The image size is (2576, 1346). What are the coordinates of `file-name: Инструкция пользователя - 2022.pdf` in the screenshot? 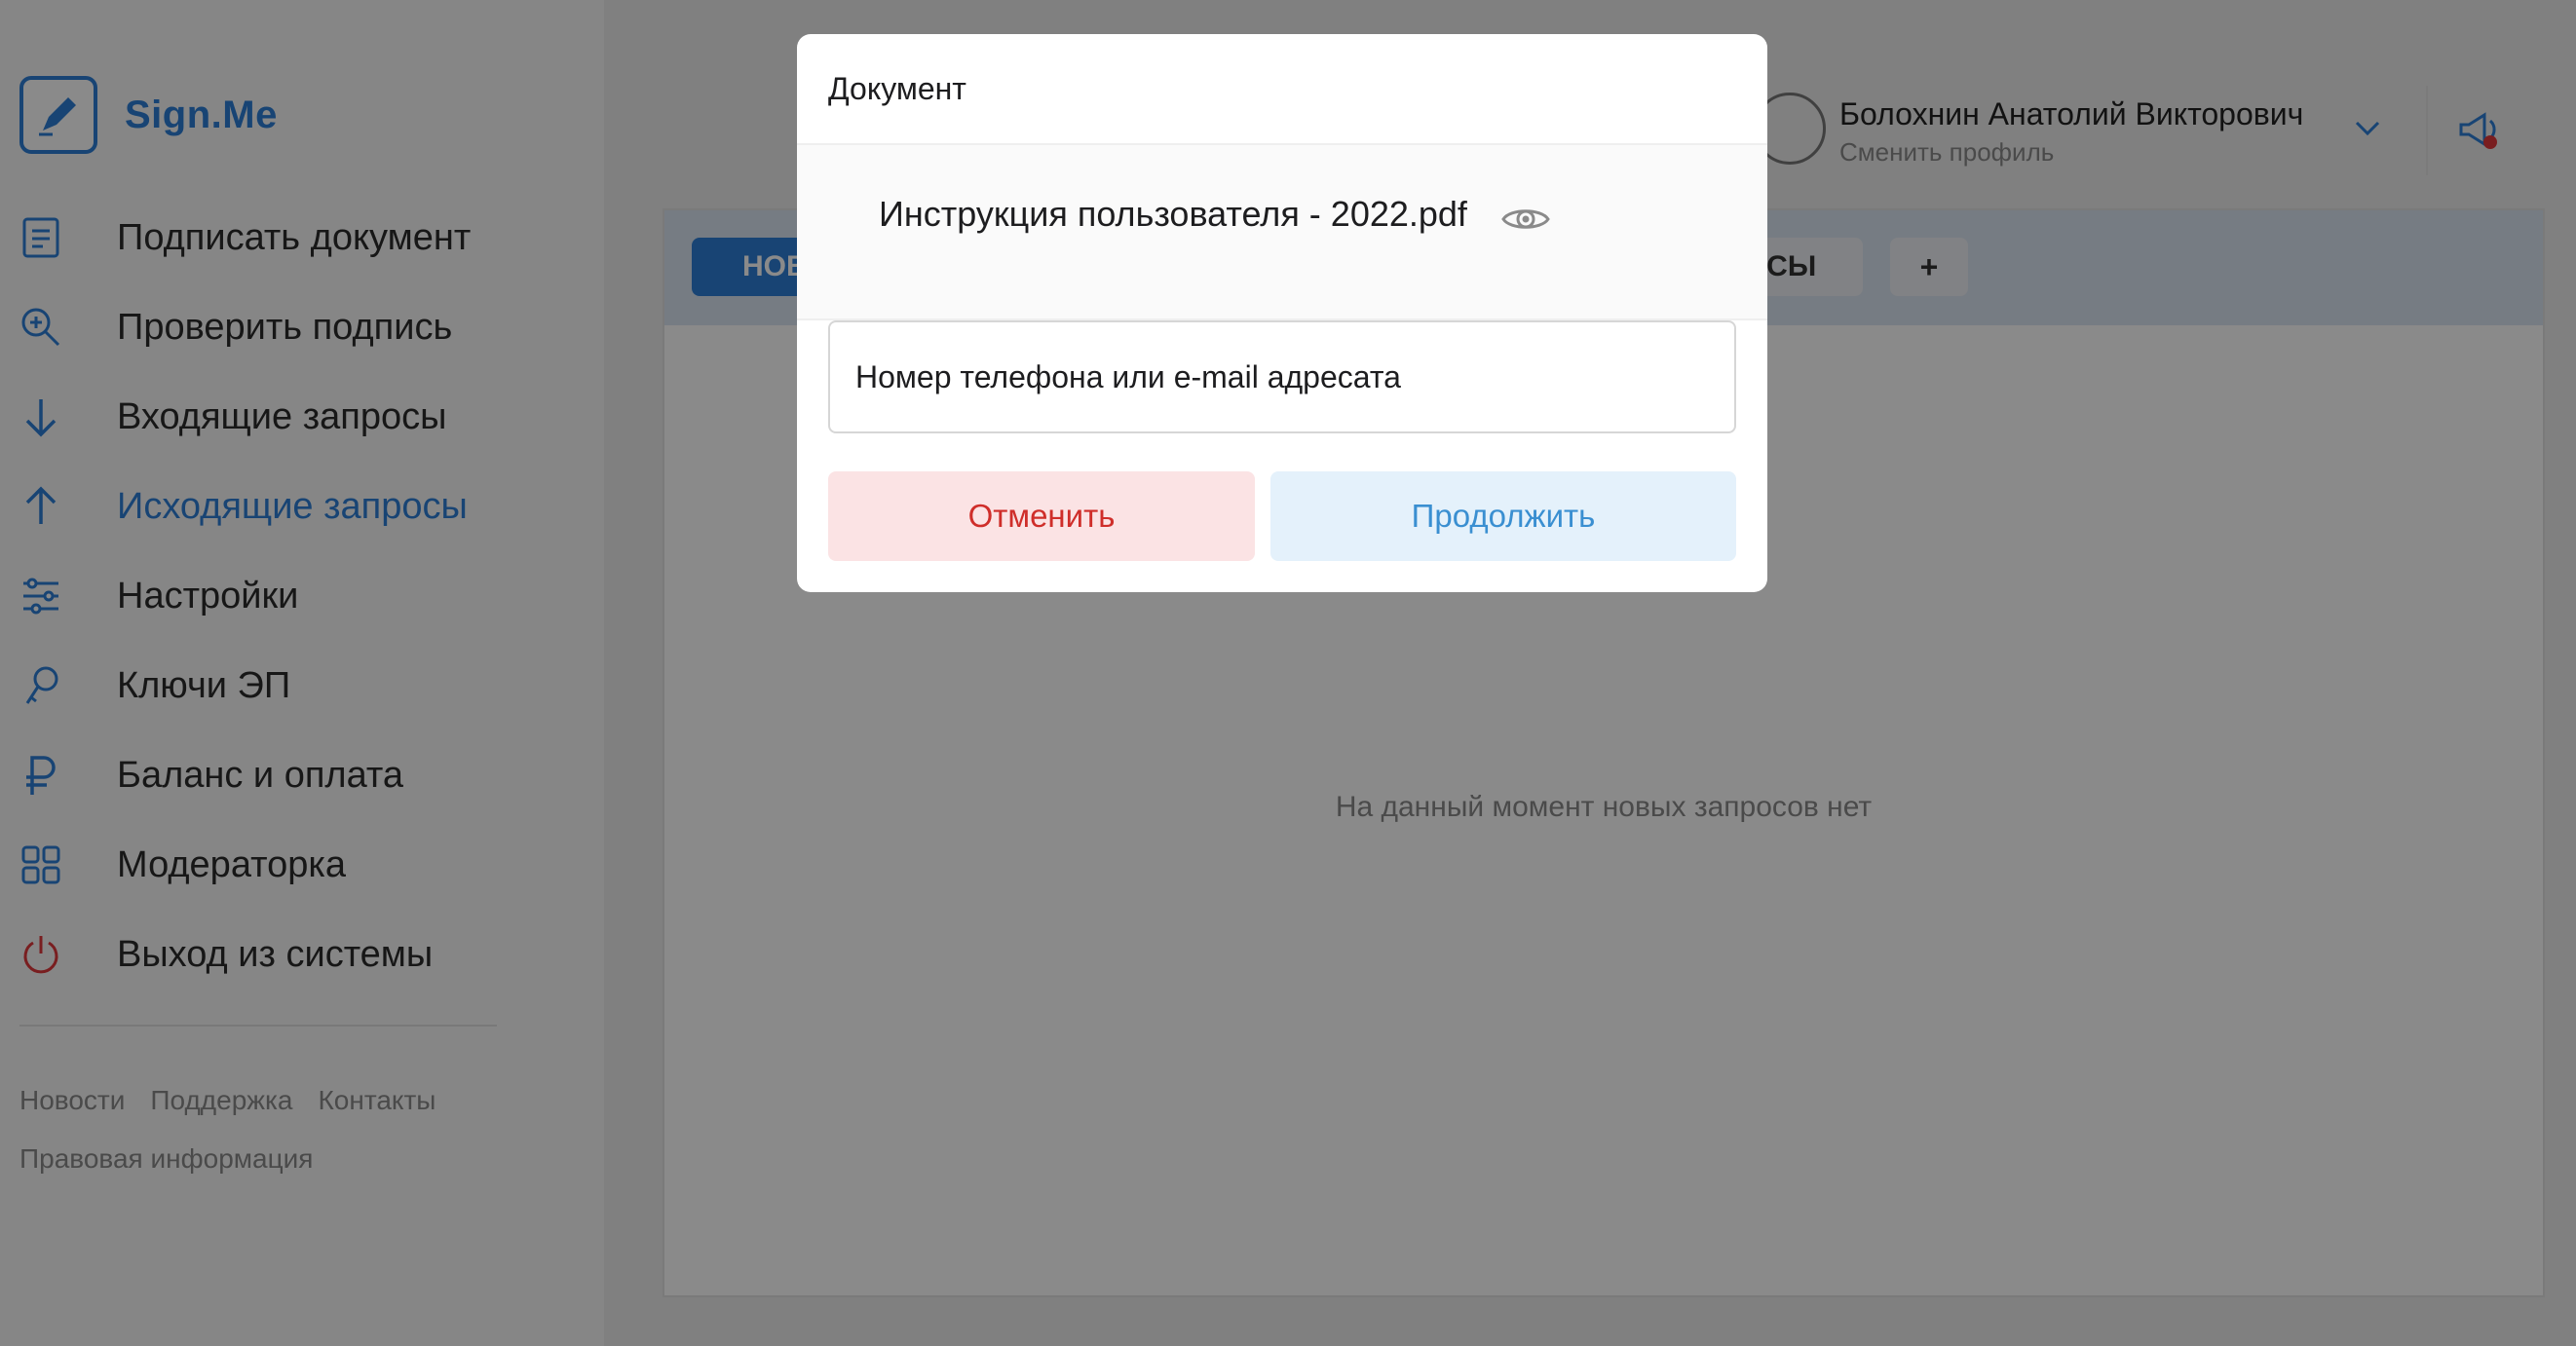 It's located at (1173, 214).